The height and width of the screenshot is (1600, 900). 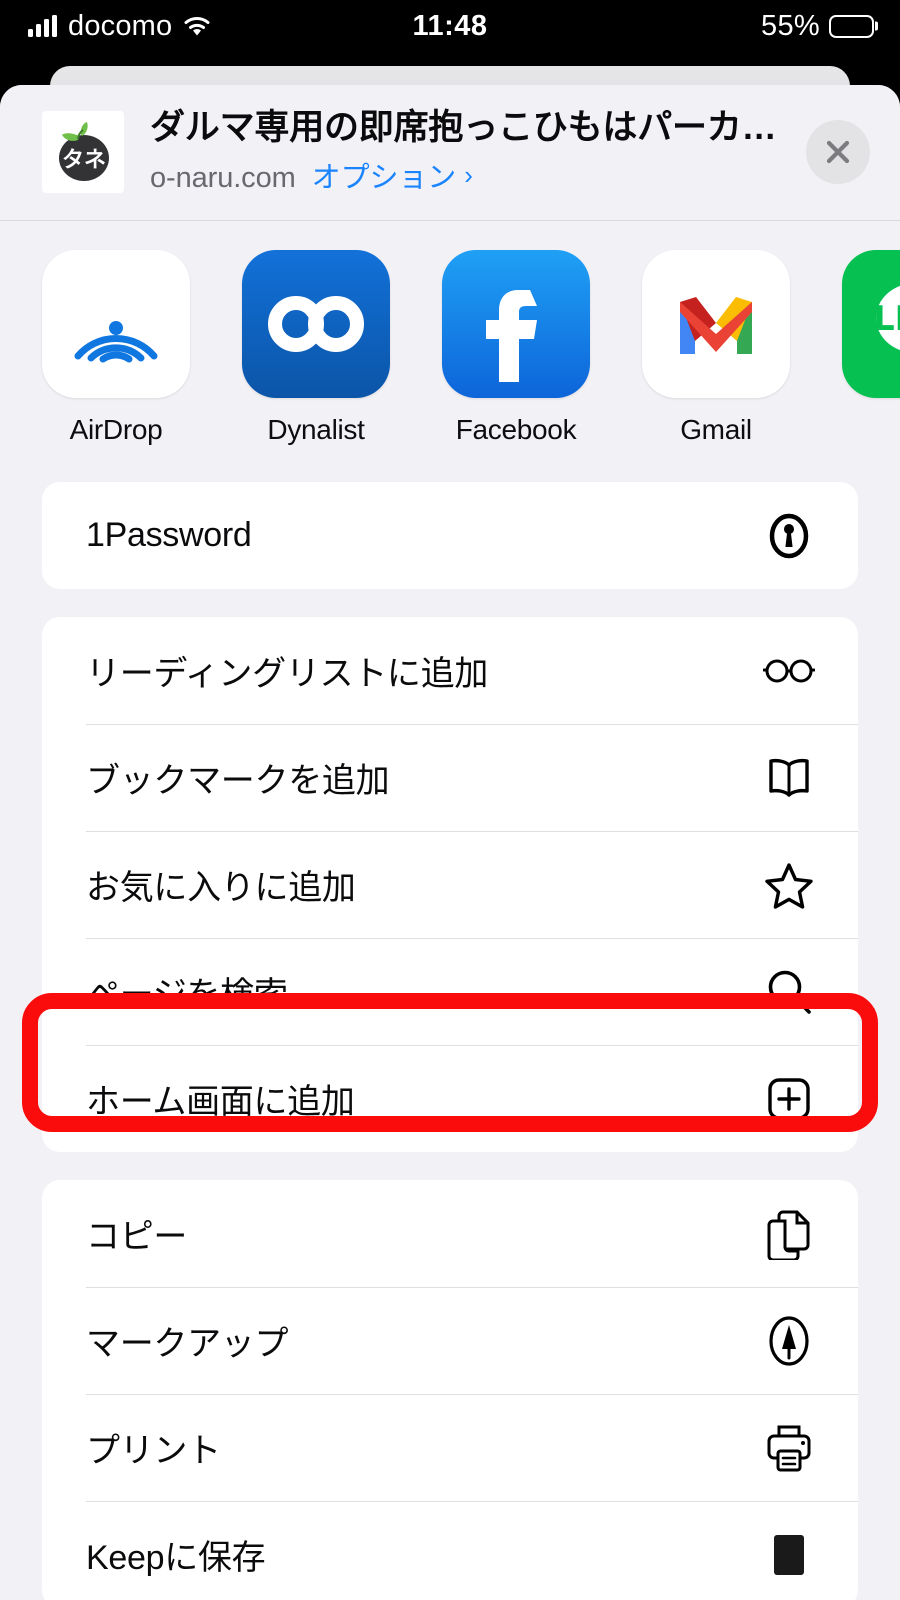 I want to click on star-icon, so click(x=789, y=885).